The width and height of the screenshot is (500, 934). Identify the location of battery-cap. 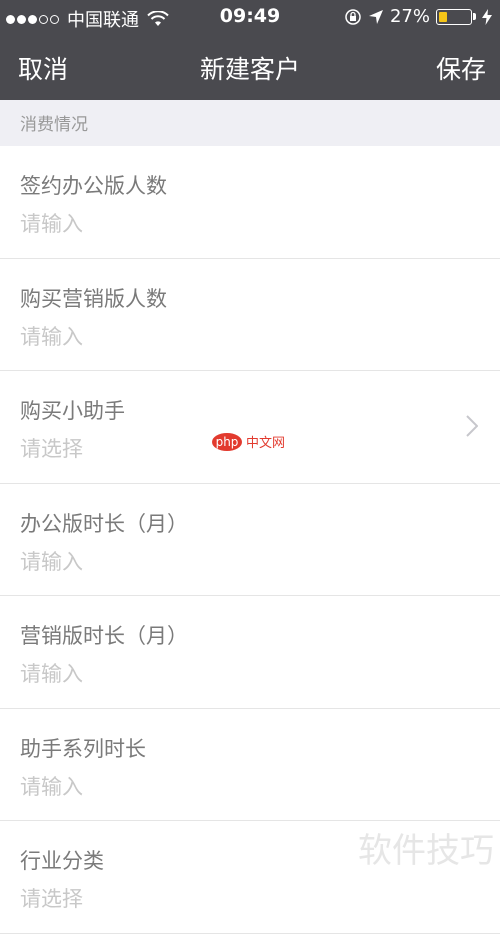
(474, 16).